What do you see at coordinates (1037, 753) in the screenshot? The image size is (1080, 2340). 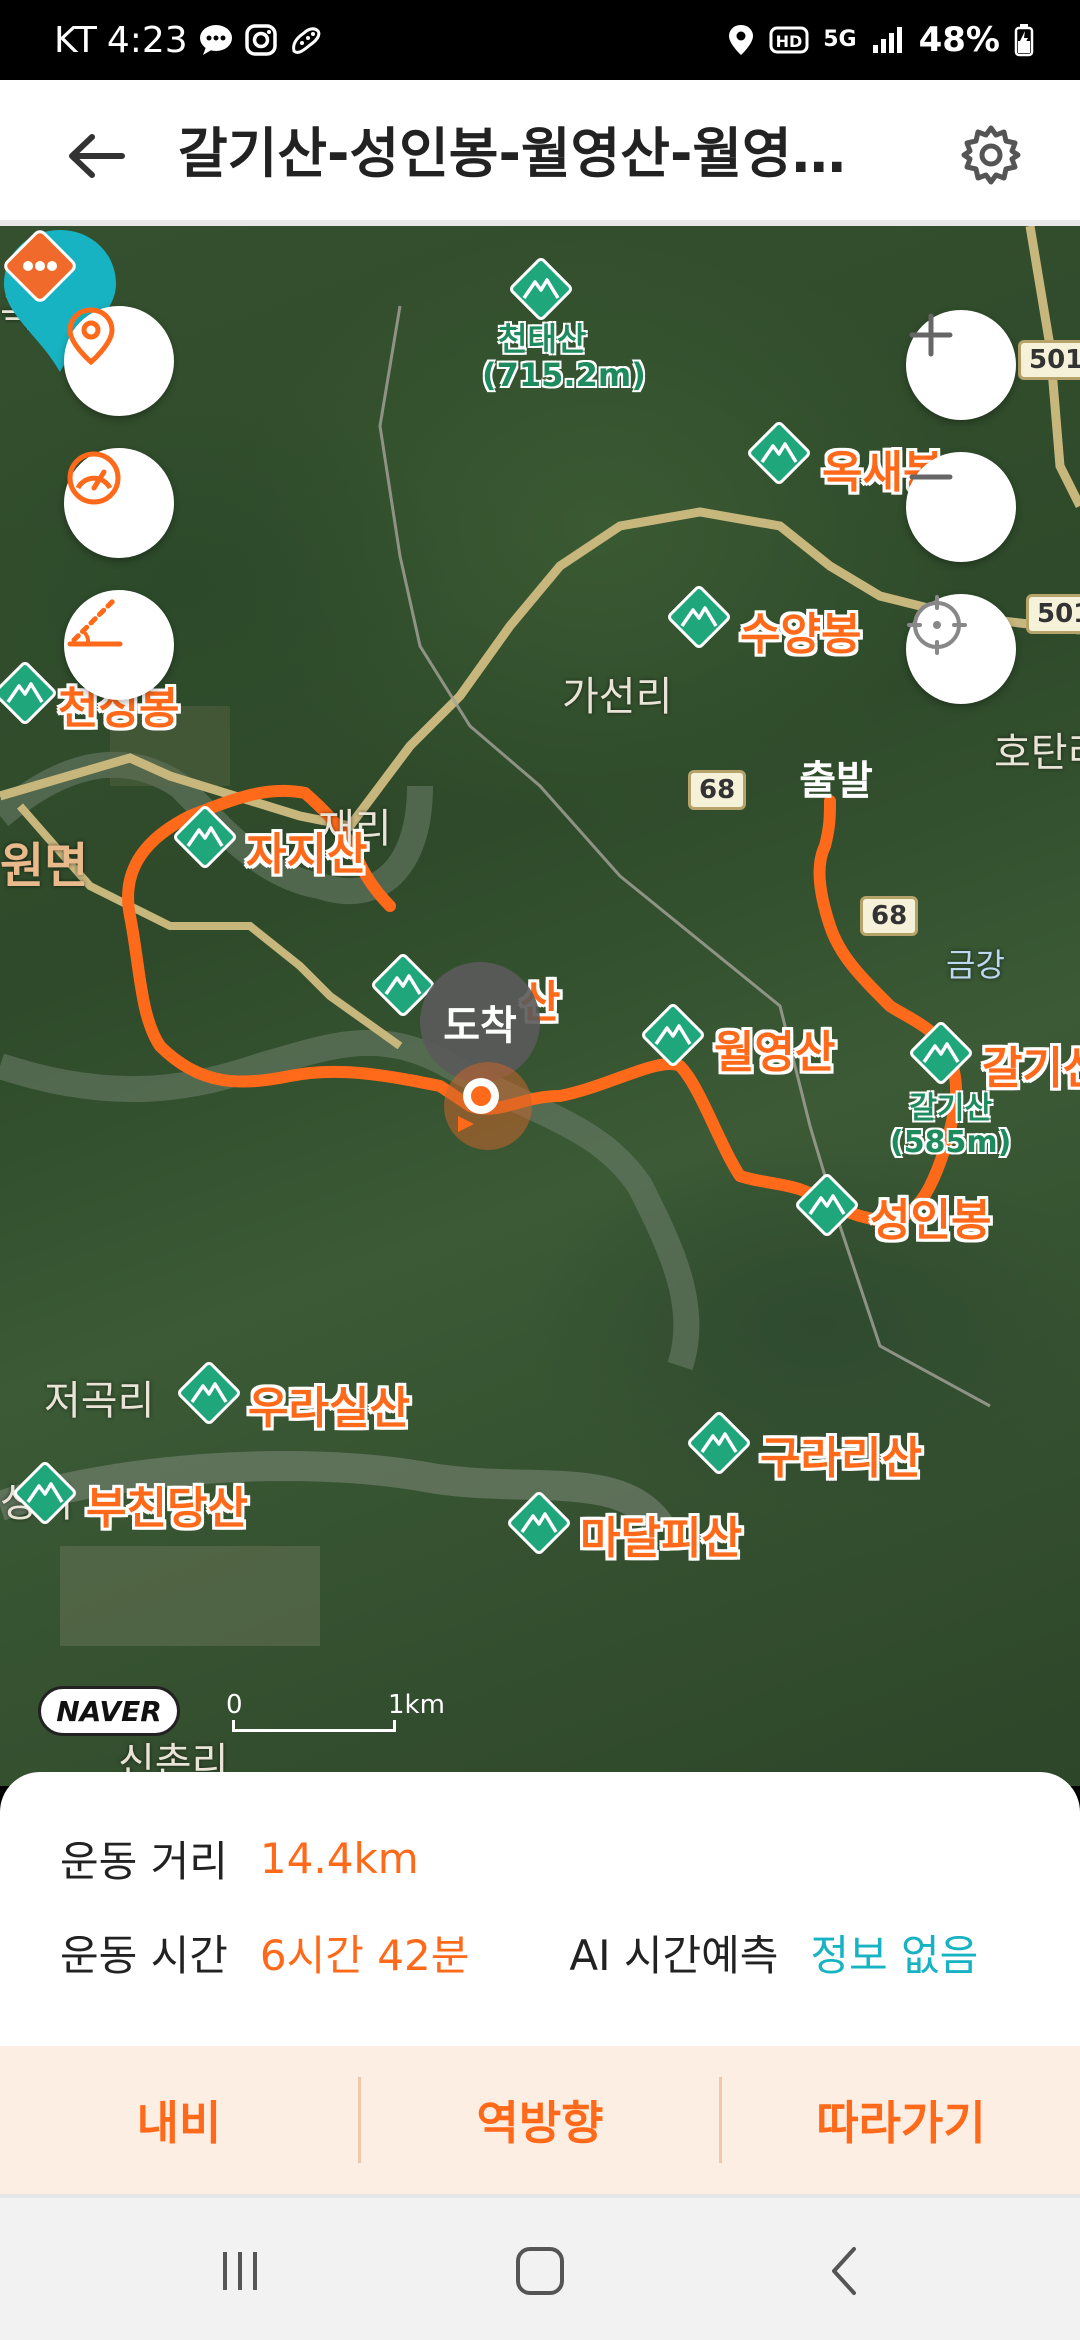 I see `place-label: 호탄리` at bounding box center [1037, 753].